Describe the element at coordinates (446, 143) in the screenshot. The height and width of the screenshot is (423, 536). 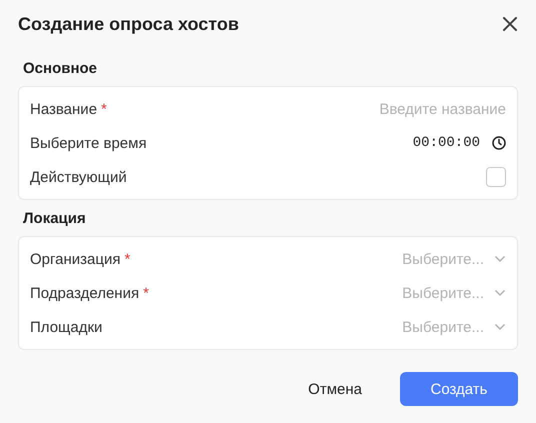
I see `time-field: 00:00:00` at that location.